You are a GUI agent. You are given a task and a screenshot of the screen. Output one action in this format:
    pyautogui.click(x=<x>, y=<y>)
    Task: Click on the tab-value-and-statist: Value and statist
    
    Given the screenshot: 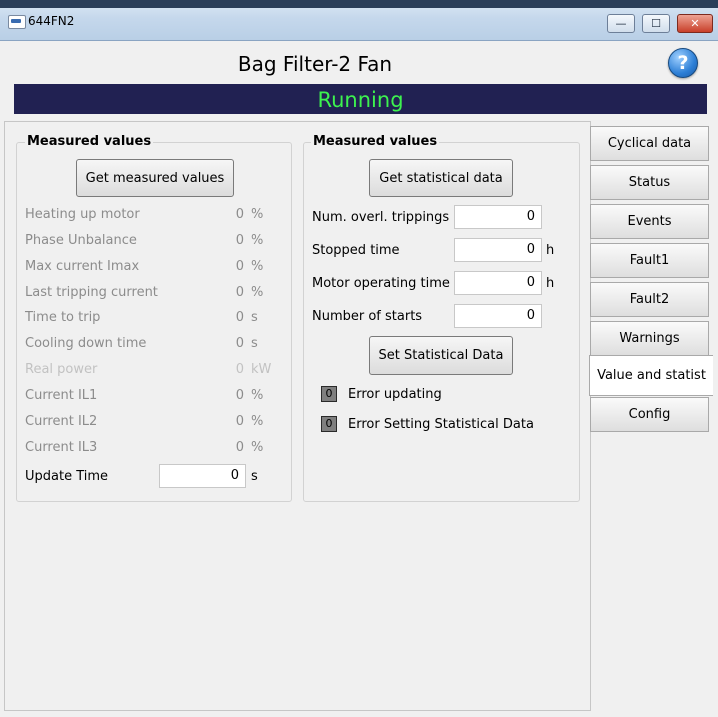 What is the action you would take?
    pyautogui.click(x=651, y=375)
    